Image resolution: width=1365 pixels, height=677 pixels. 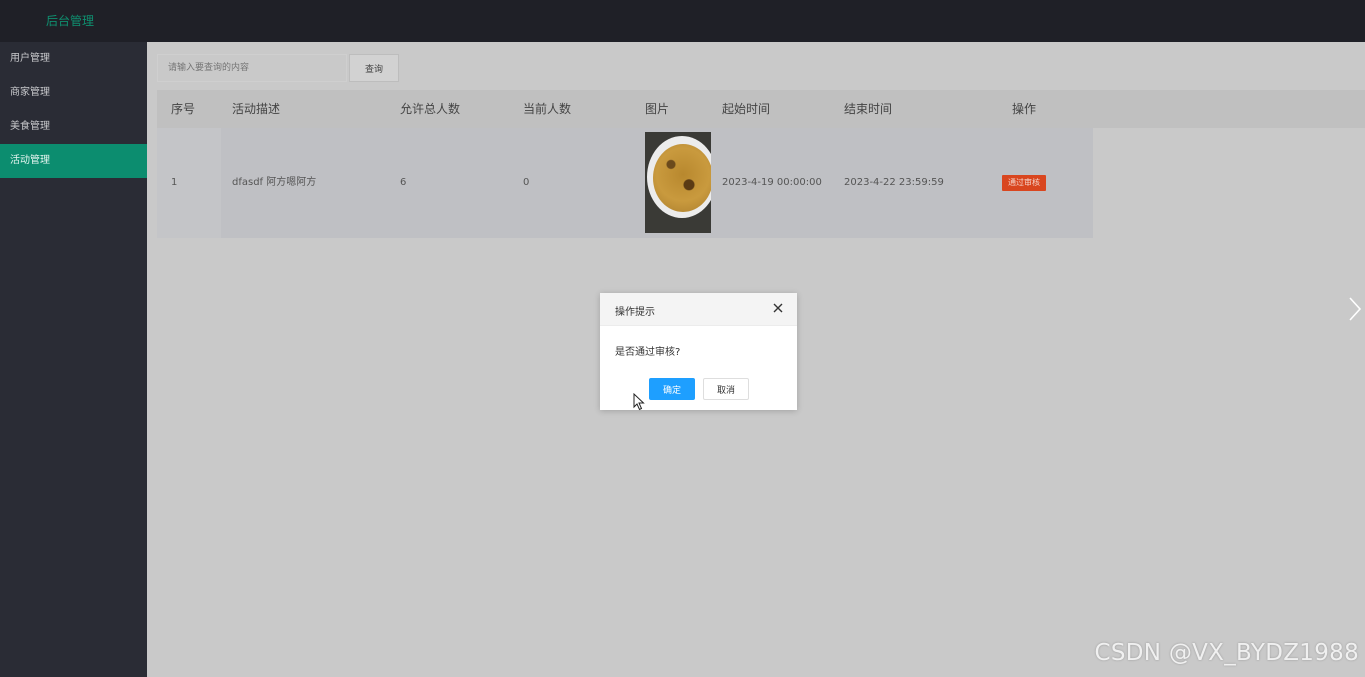 What do you see at coordinates (274, 182) in the screenshot?
I see `cell-description: dfasdf 阿方嗯阿方` at bounding box center [274, 182].